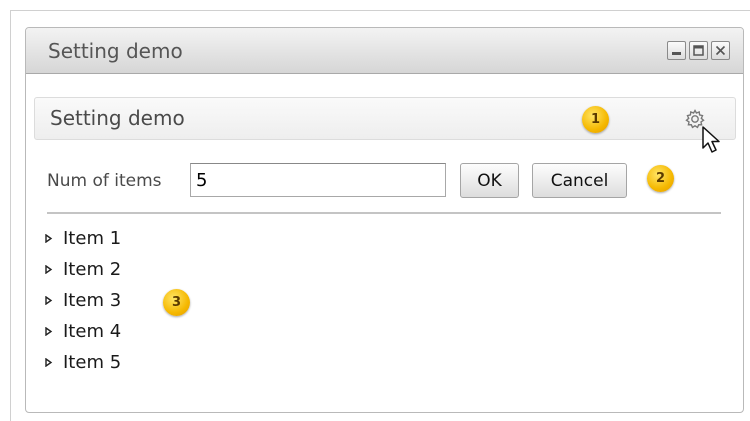 The height and width of the screenshot is (421, 750). Describe the element at coordinates (676, 53) in the screenshot. I see `minimize-icon` at that location.